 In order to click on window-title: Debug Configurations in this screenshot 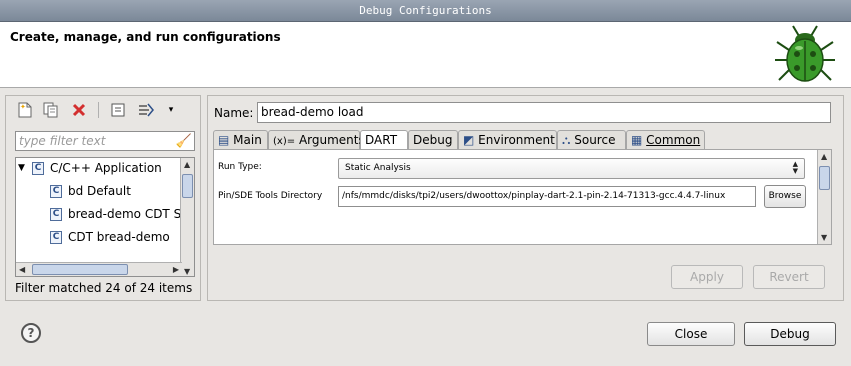, I will do `click(425, 10)`.